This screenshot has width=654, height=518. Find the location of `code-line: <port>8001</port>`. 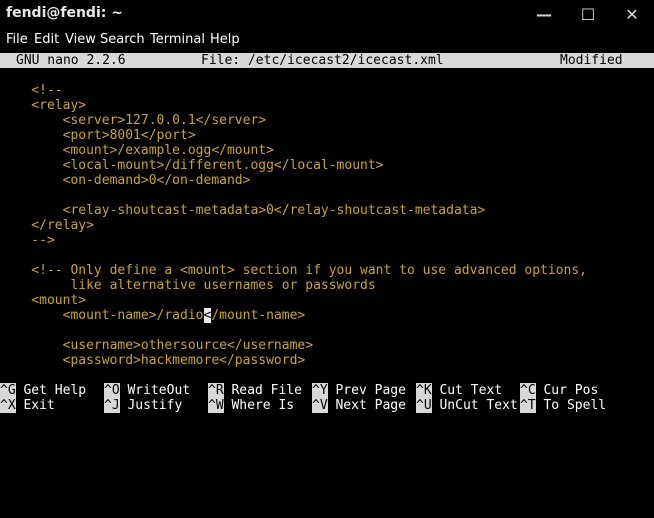

code-line: <port>8001</port> is located at coordinates (98, 135).